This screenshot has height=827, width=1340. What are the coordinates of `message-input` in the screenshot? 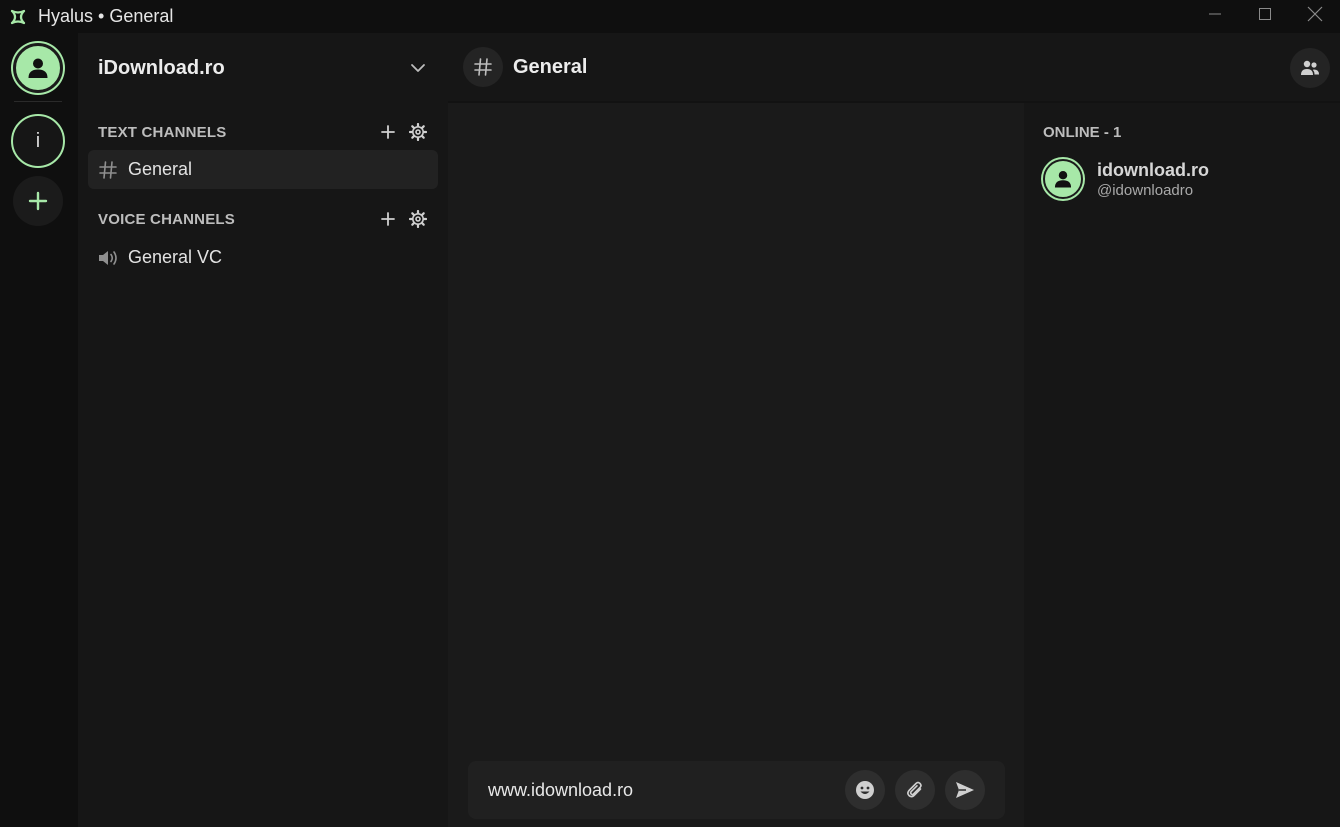 It's located at (658, 790).